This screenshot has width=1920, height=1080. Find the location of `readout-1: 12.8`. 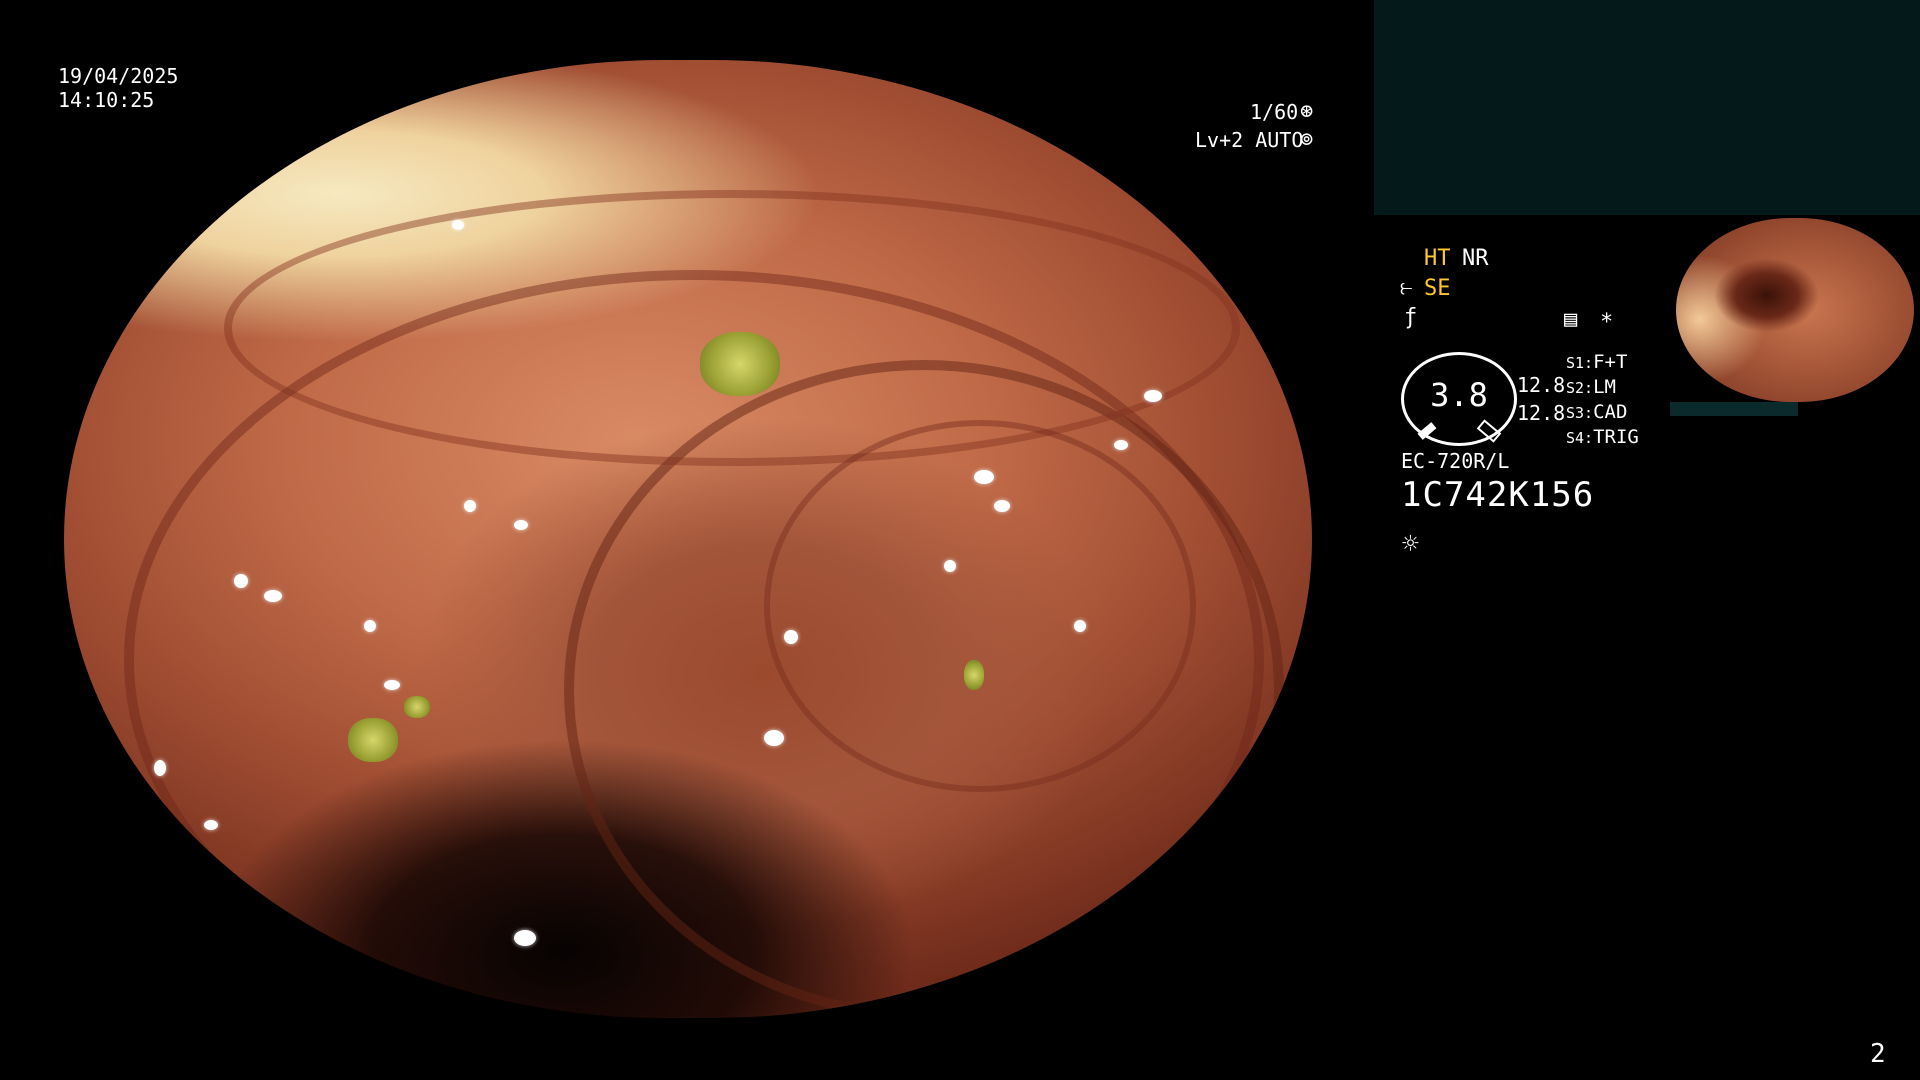

readout-1: 12.8 is located at coordinates (1541, 385).